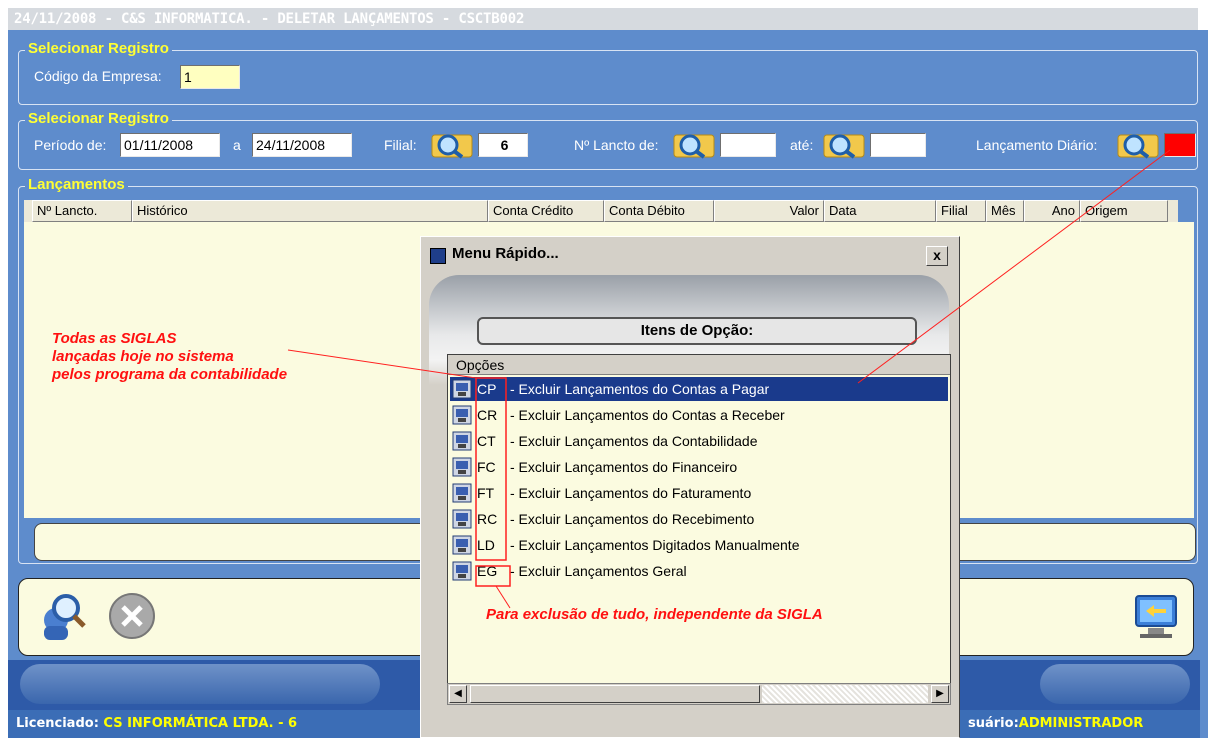 The height and width of the screenshot is (738, 1208). What do you see at coordinates (57, 723) in the screenshot?
I see `licenciado-label: Licenciado:` at bounding box center [57, 723].